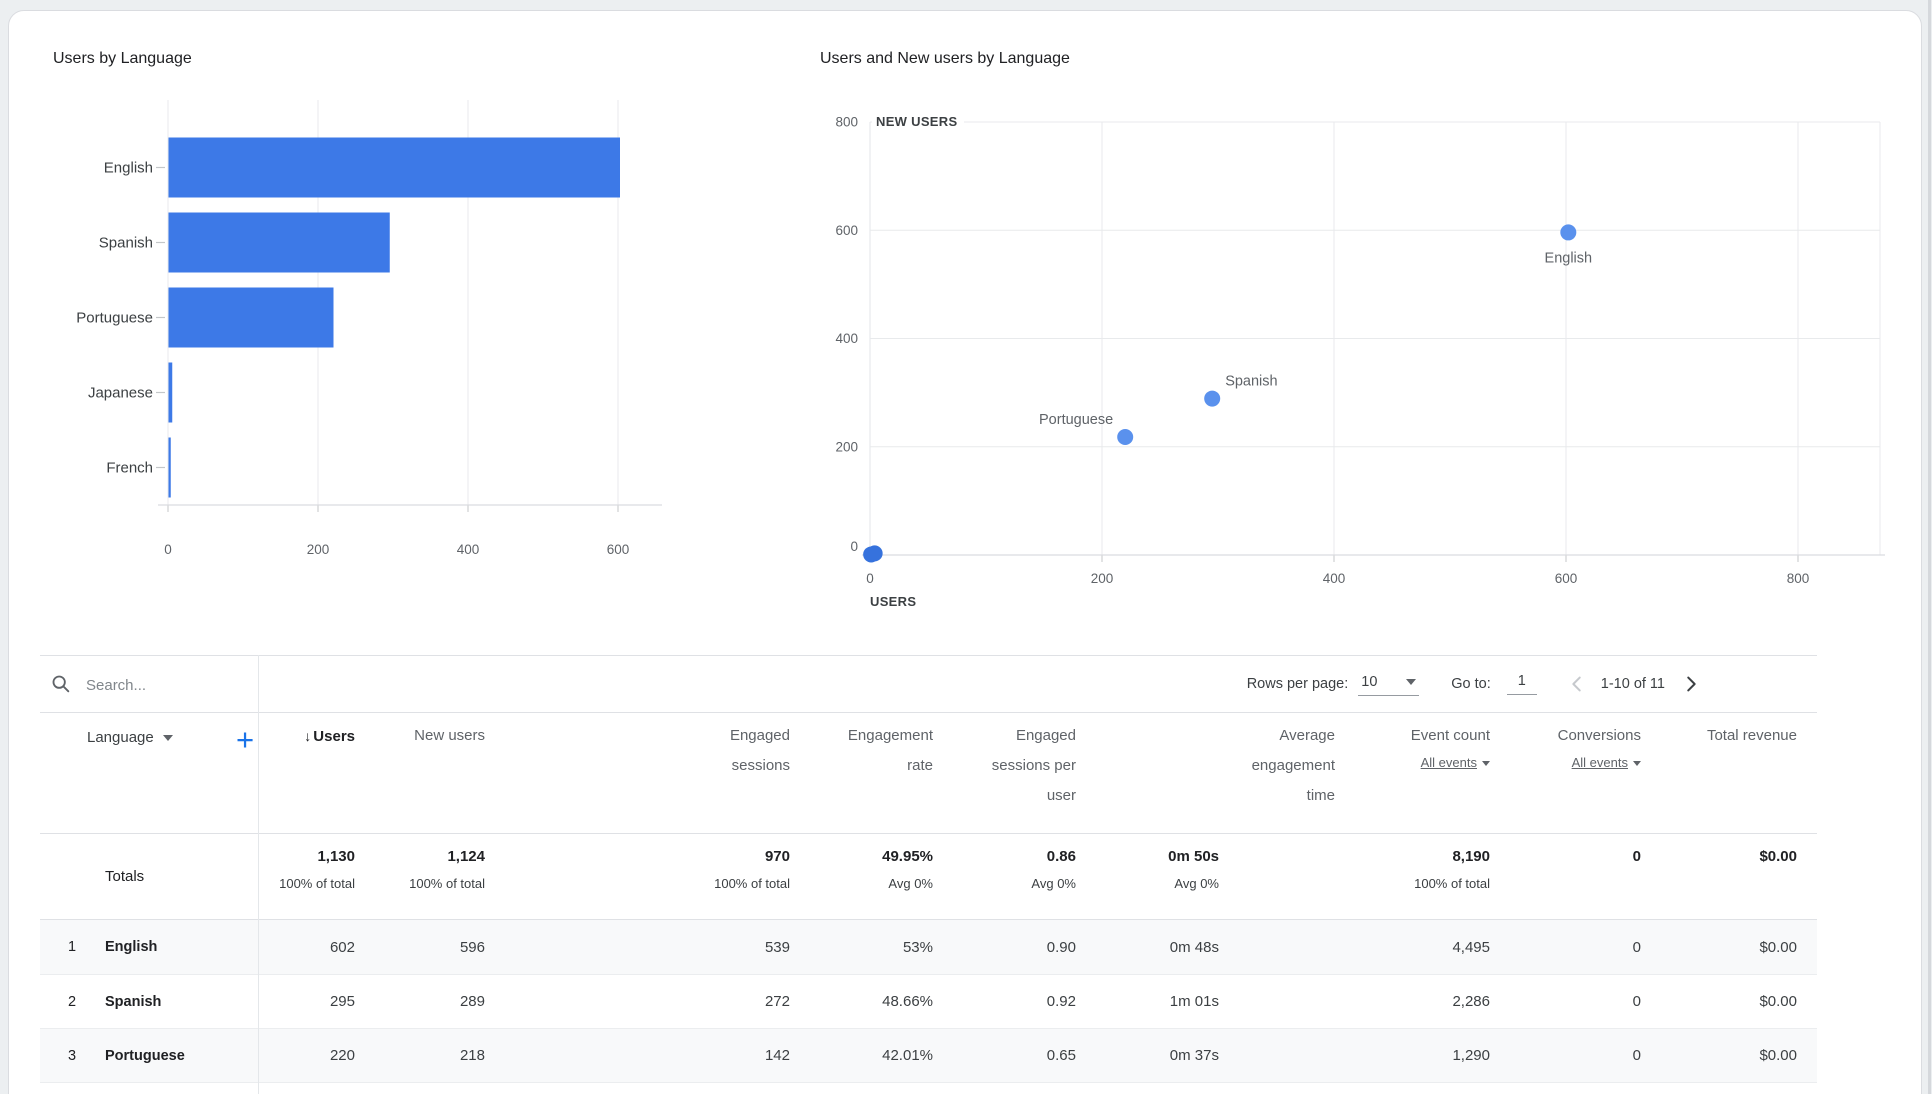 This screenshot has width=1932, height=1094. I want to click on column-header-label: New users, so click(449, 735).